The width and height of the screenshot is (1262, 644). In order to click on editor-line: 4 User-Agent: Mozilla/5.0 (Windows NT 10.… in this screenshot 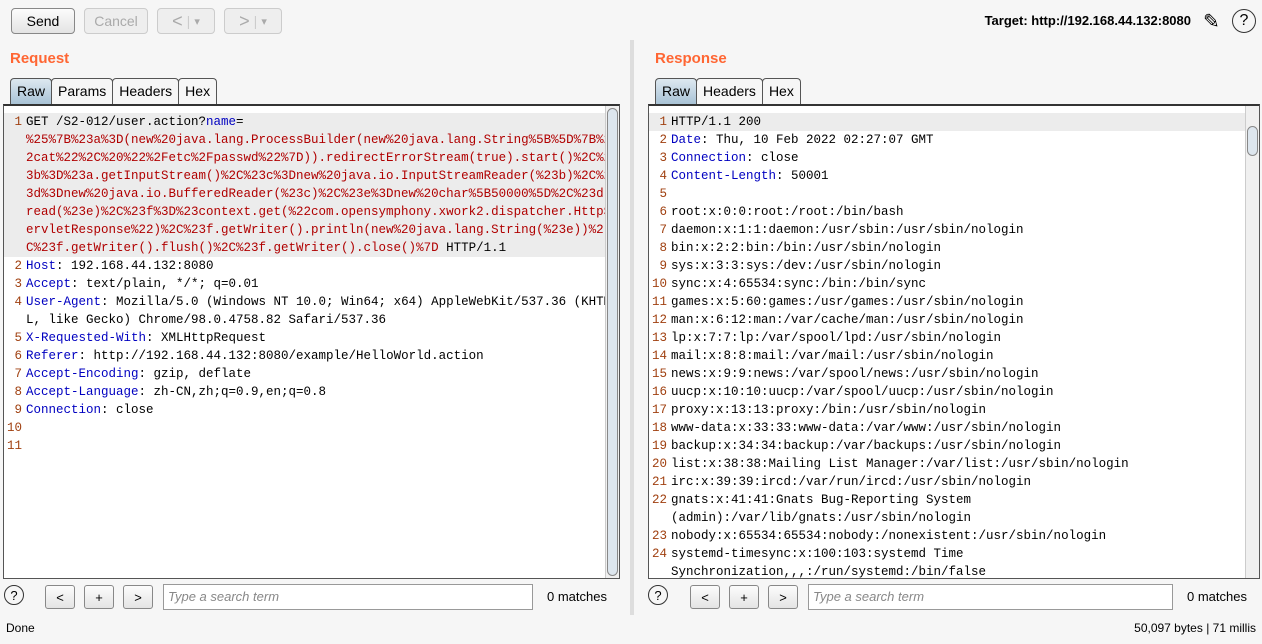, I will do `click(311, 311)`.